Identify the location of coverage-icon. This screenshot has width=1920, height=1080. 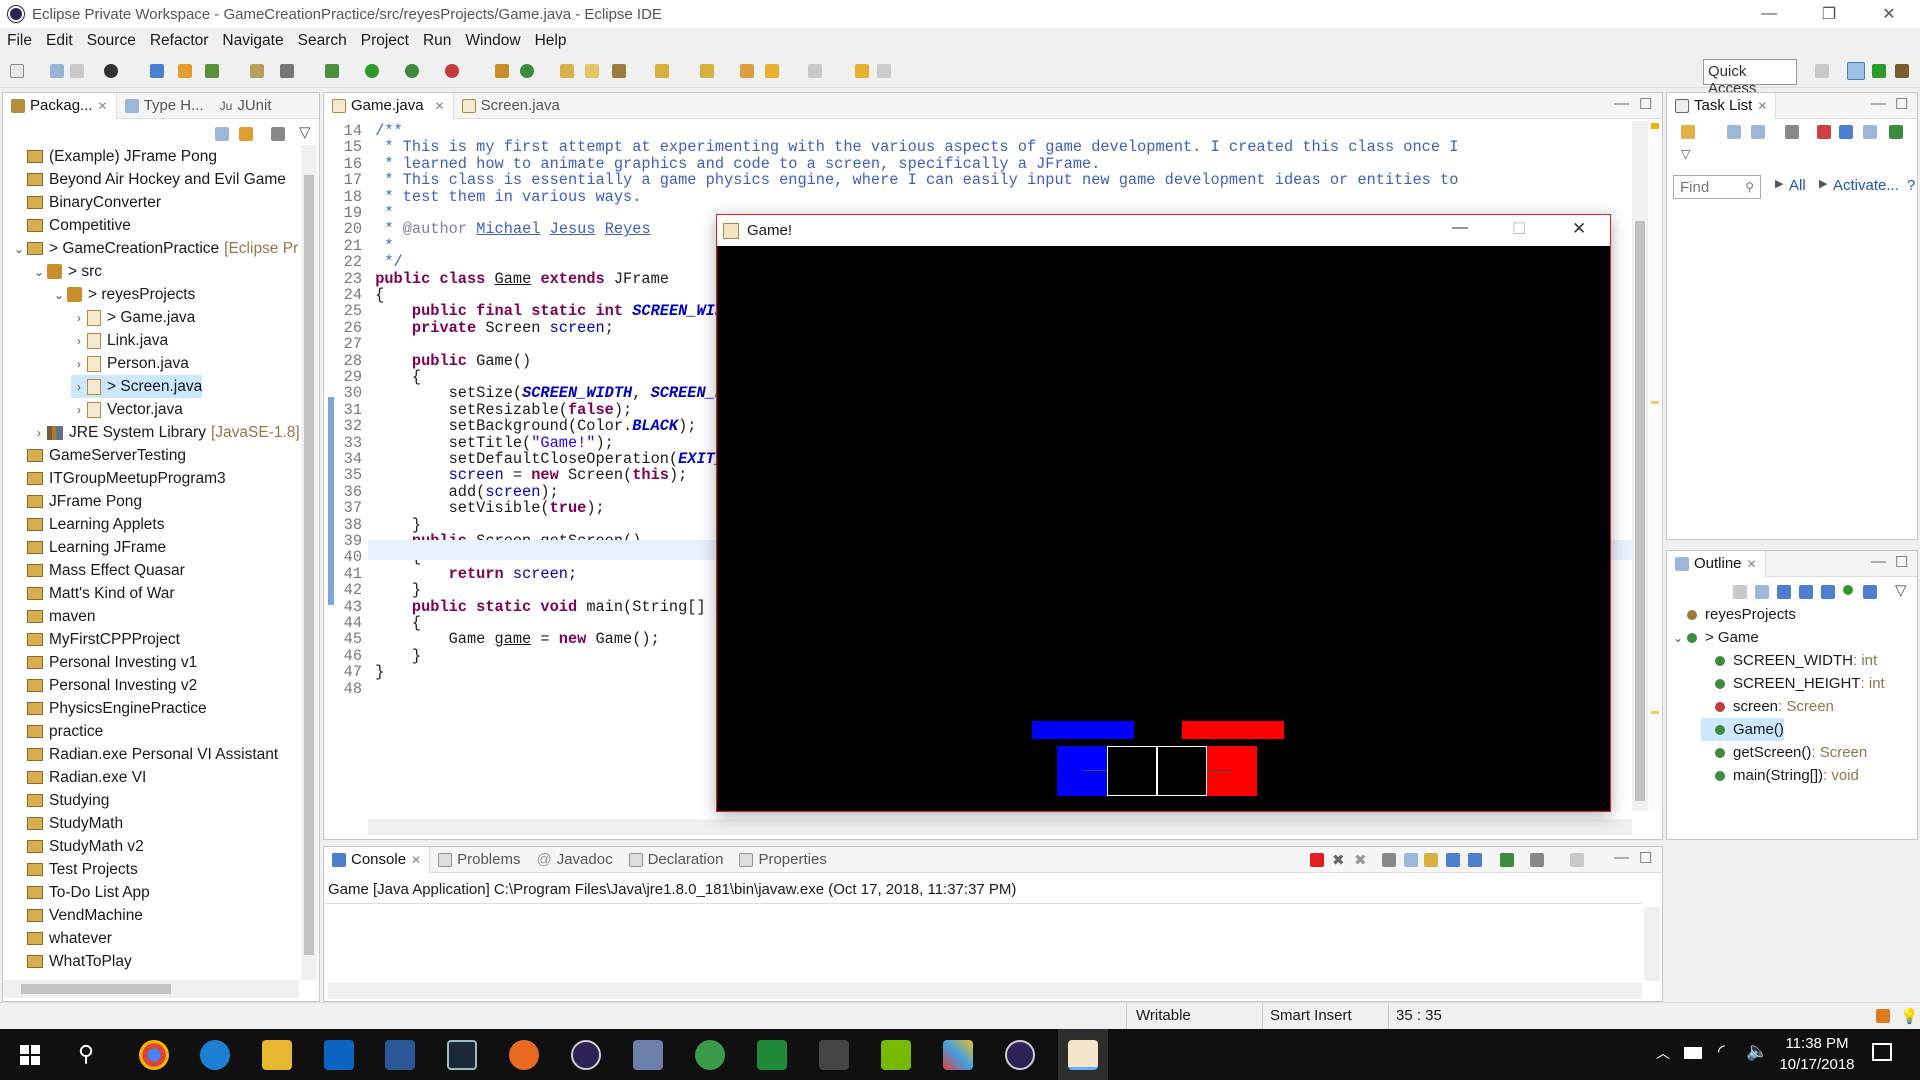
(412, 71).